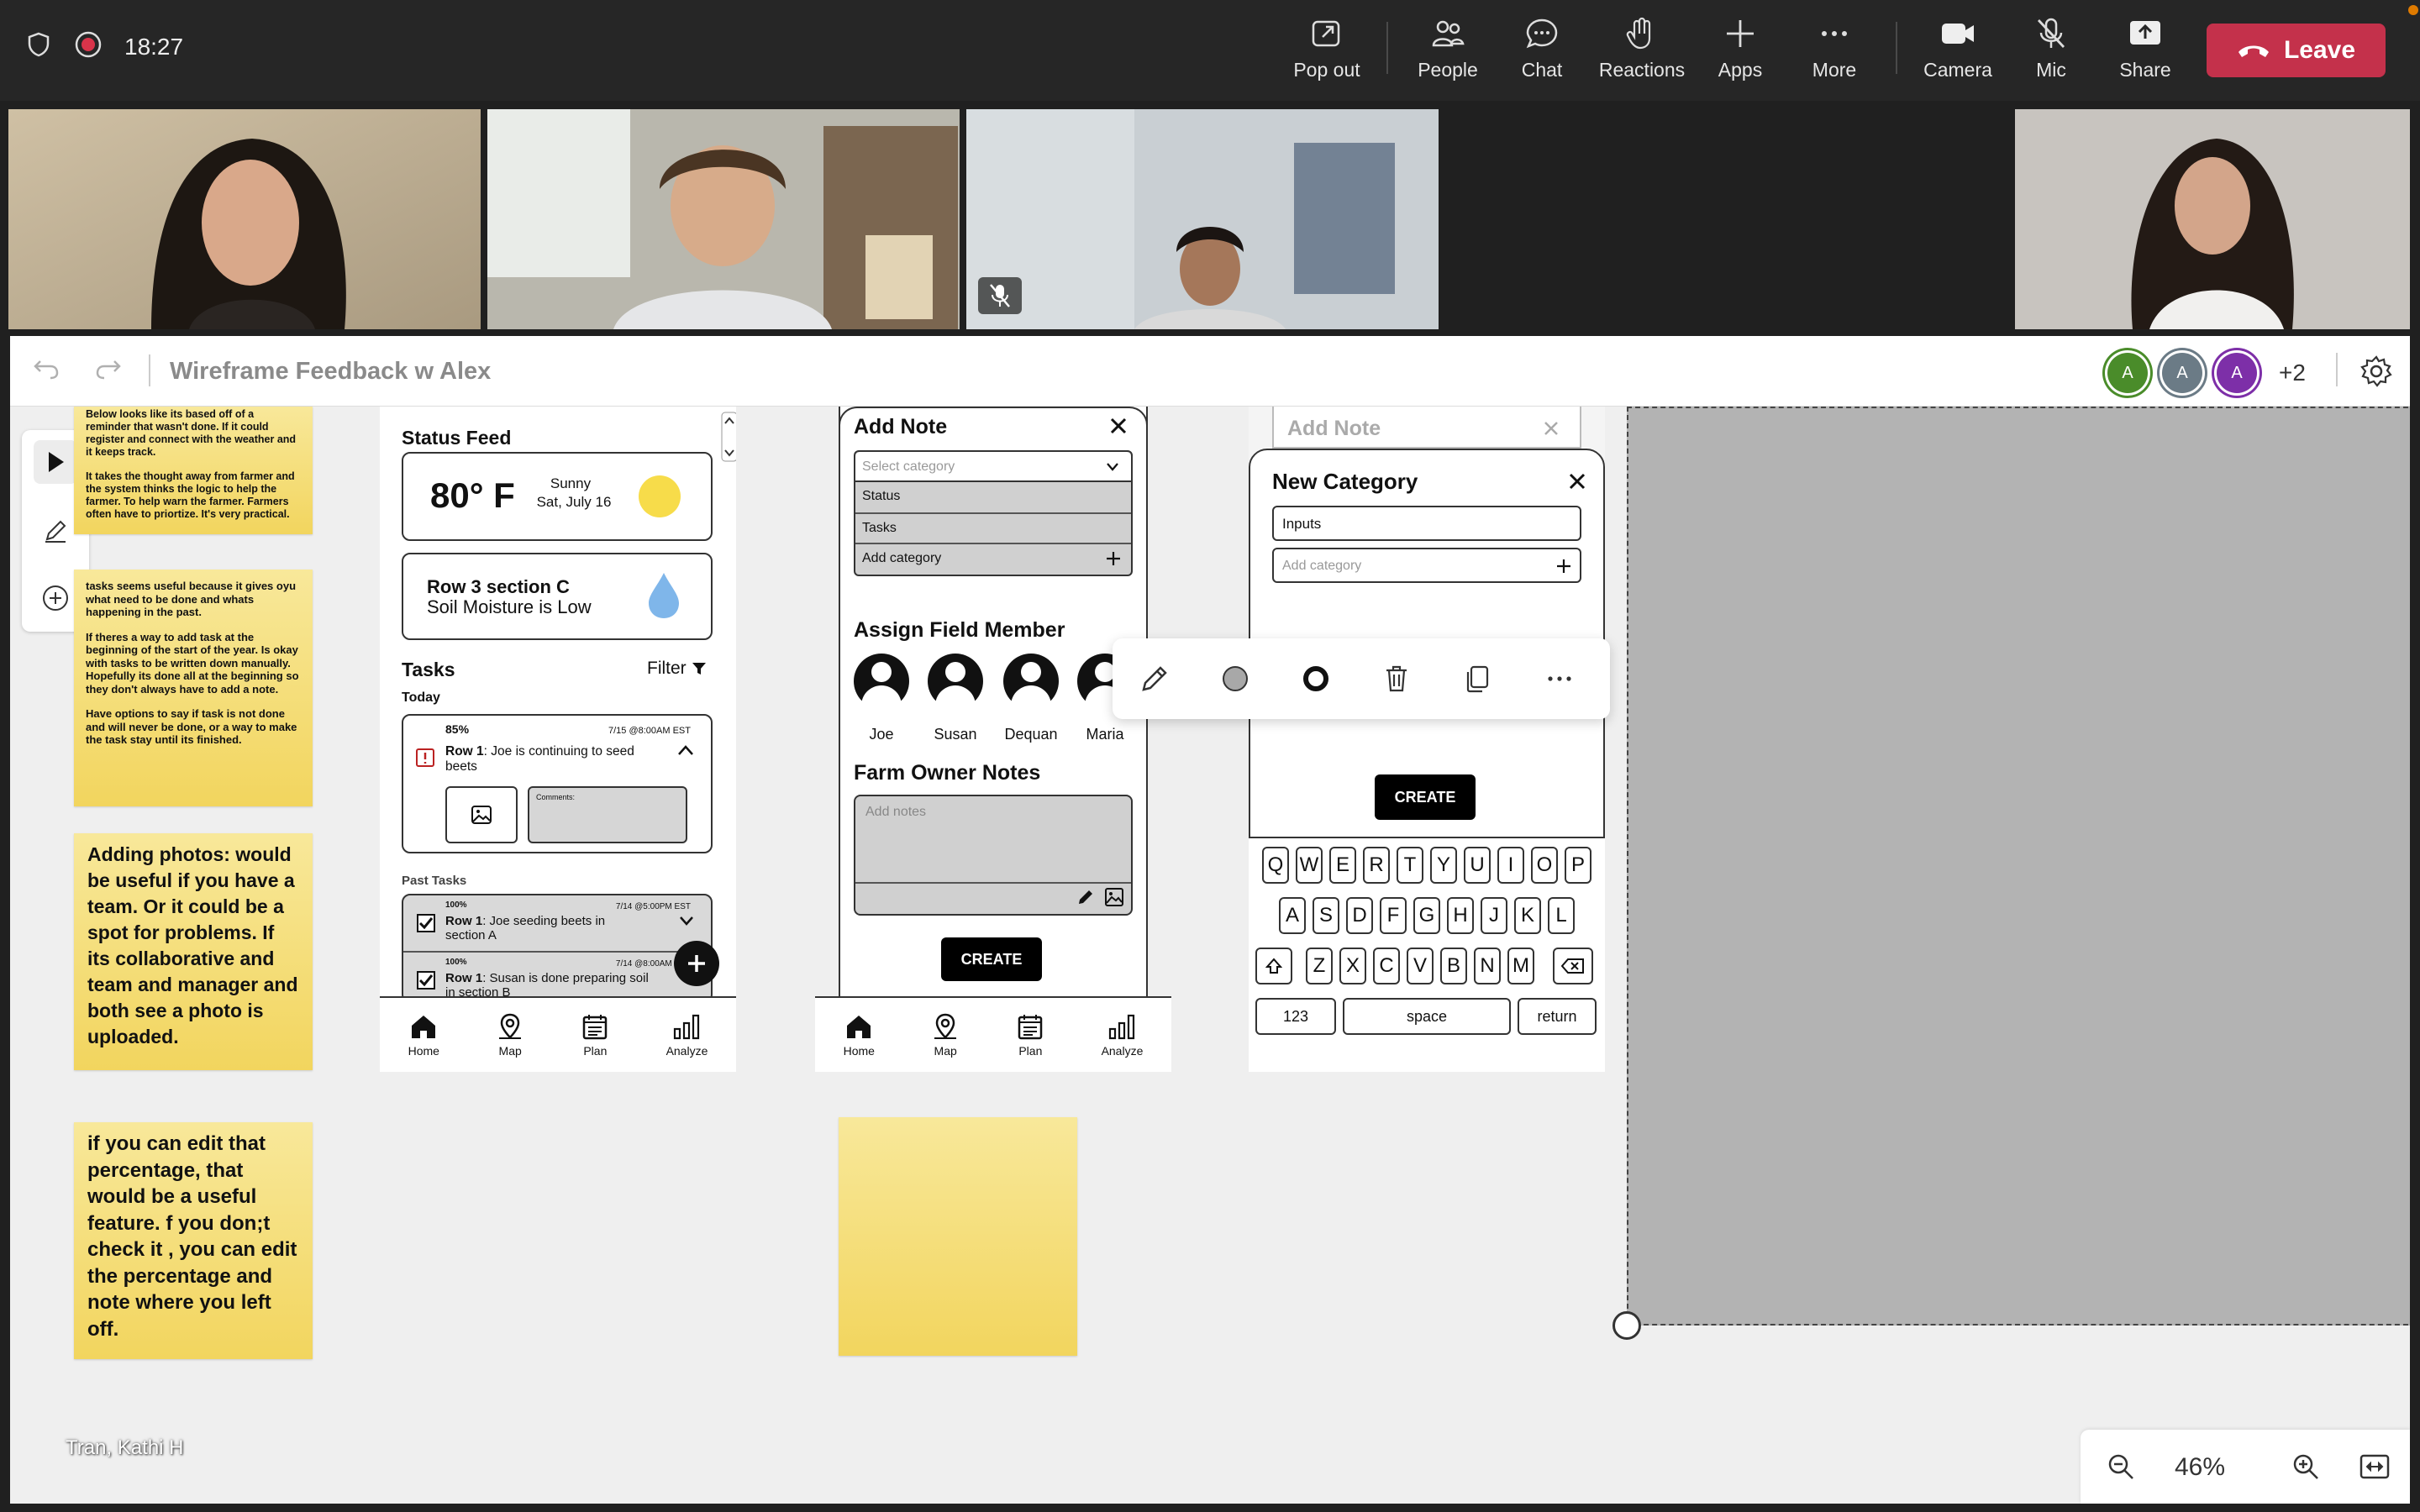 Image resolution: width=2420 pixels, height=1512 pixels. I want to click on task-progress: 85%, so click(457, 729).